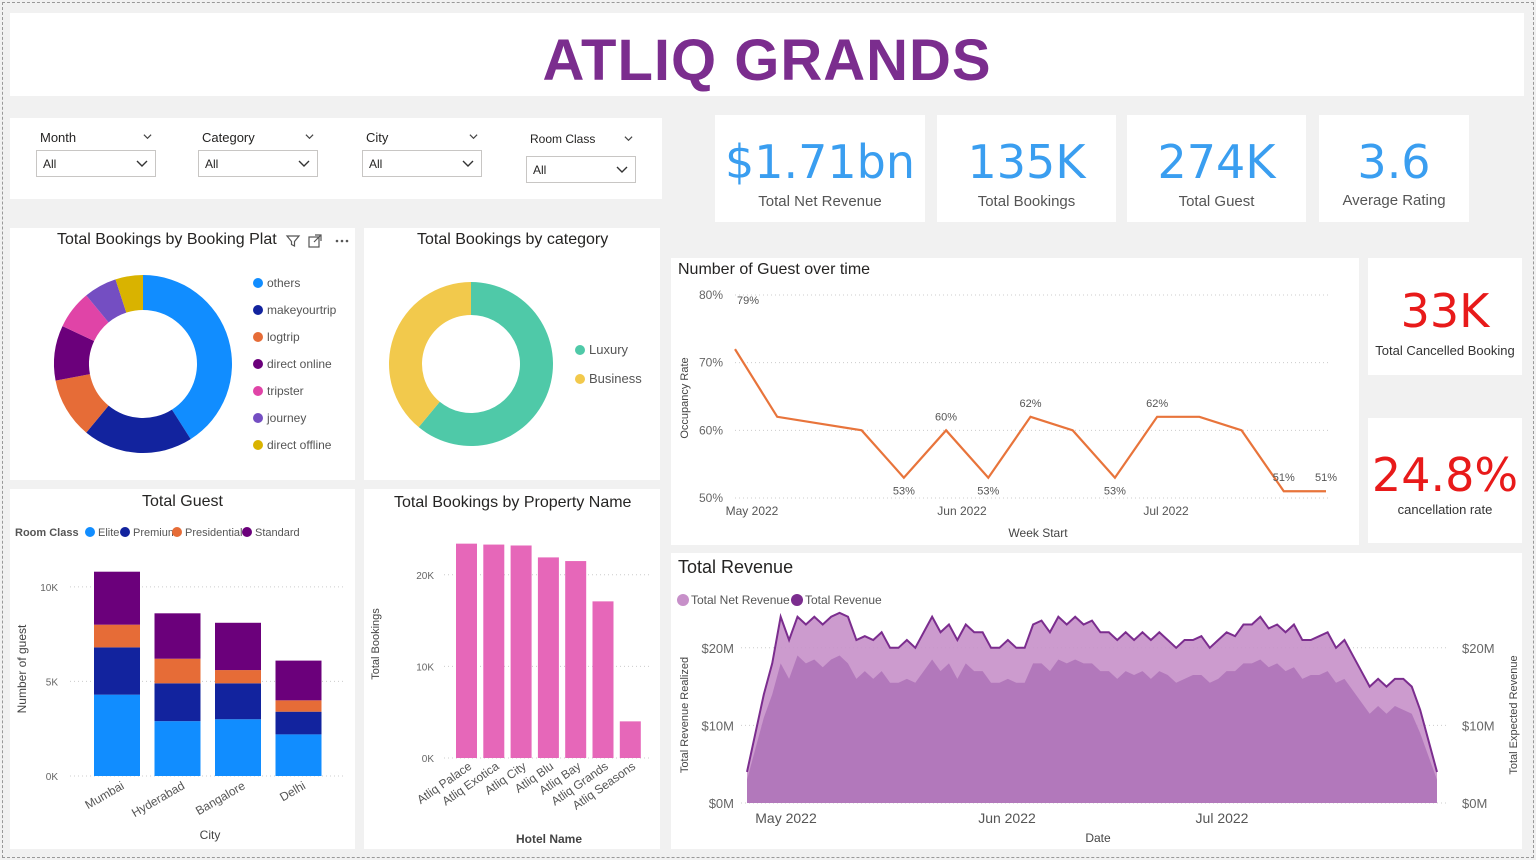 Image resolution: width=1536 pixels, height=860 pixels. What do you see at coordinates (1326, 478) in the screenshot?
I see `data-label: 51%` at bounding box center [1326, 478].